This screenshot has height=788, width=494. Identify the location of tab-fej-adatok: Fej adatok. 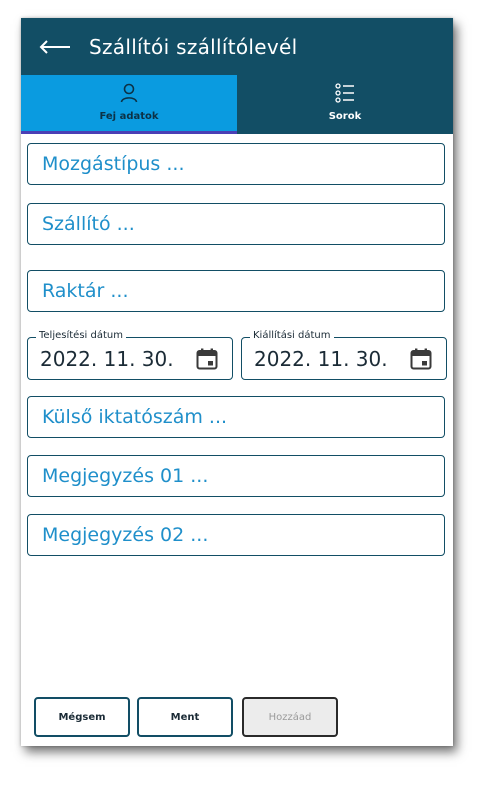
(129, 104).